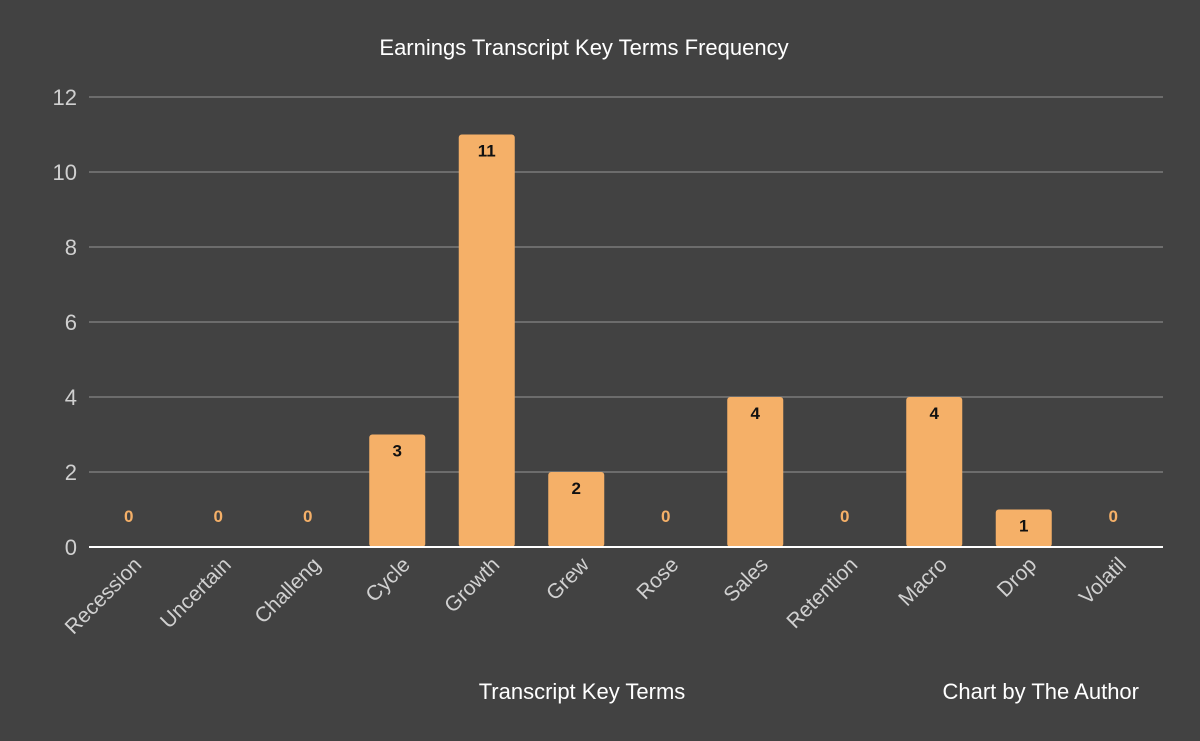 Image resolution: width=1200 pixels, height=741 pixels. I want to click on x-tick-label: Sales, so click(745, 579).